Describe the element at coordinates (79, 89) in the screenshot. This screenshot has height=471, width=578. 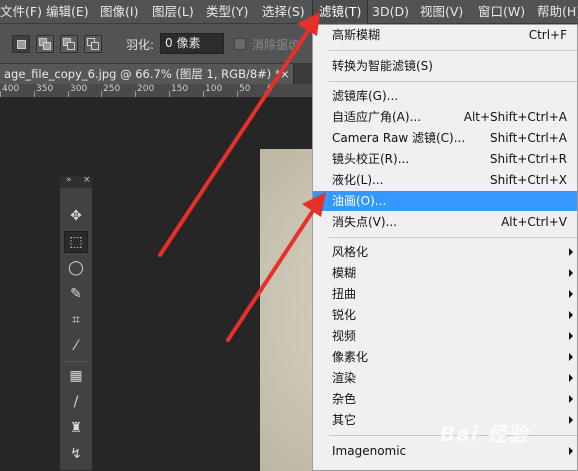
I see `ruler-tick: 300` at that location.